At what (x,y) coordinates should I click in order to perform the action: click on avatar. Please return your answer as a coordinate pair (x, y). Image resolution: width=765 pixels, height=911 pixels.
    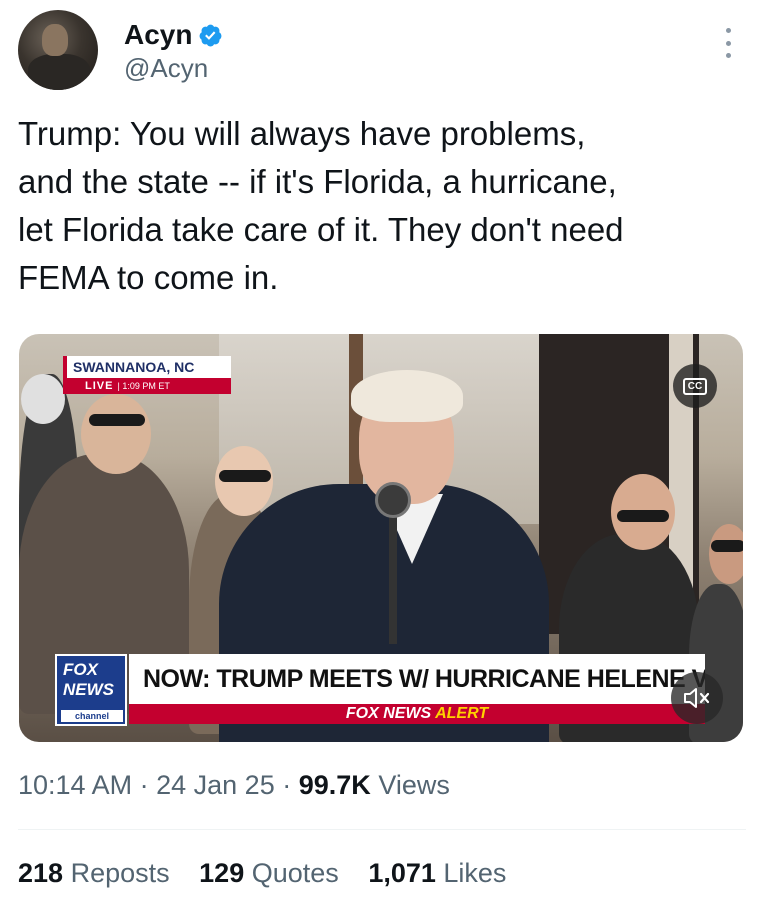
    Looking at the image, I should click on (58, 50).